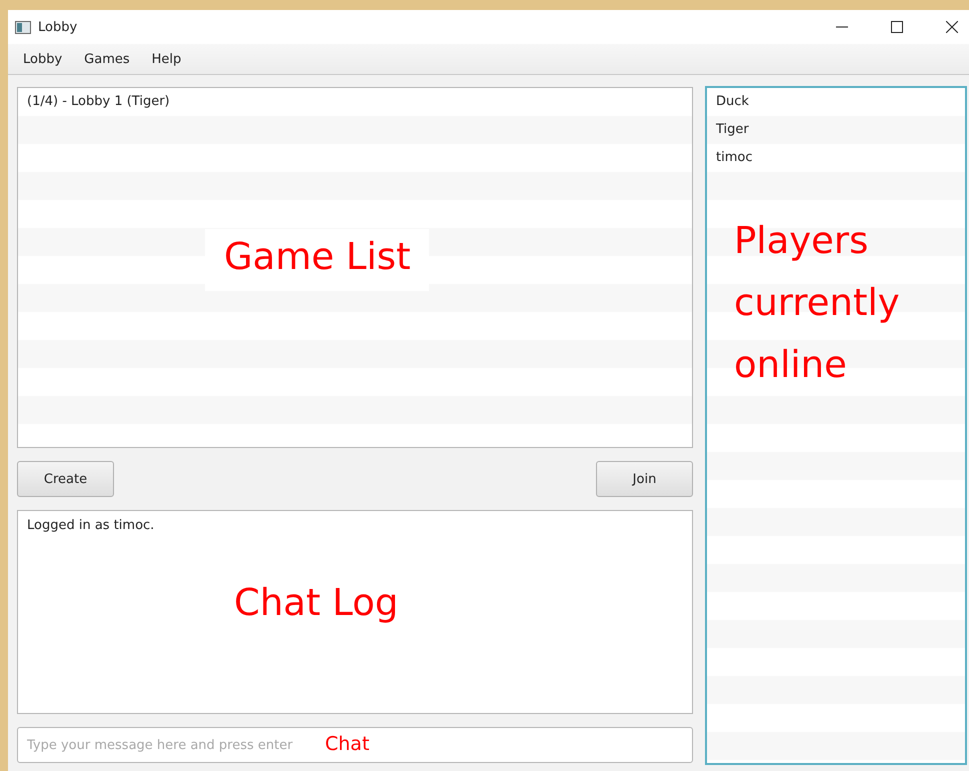 The height and width of the screenshot is (771, 969). I want to click on annotation-label: Chat, so click(347, 744).